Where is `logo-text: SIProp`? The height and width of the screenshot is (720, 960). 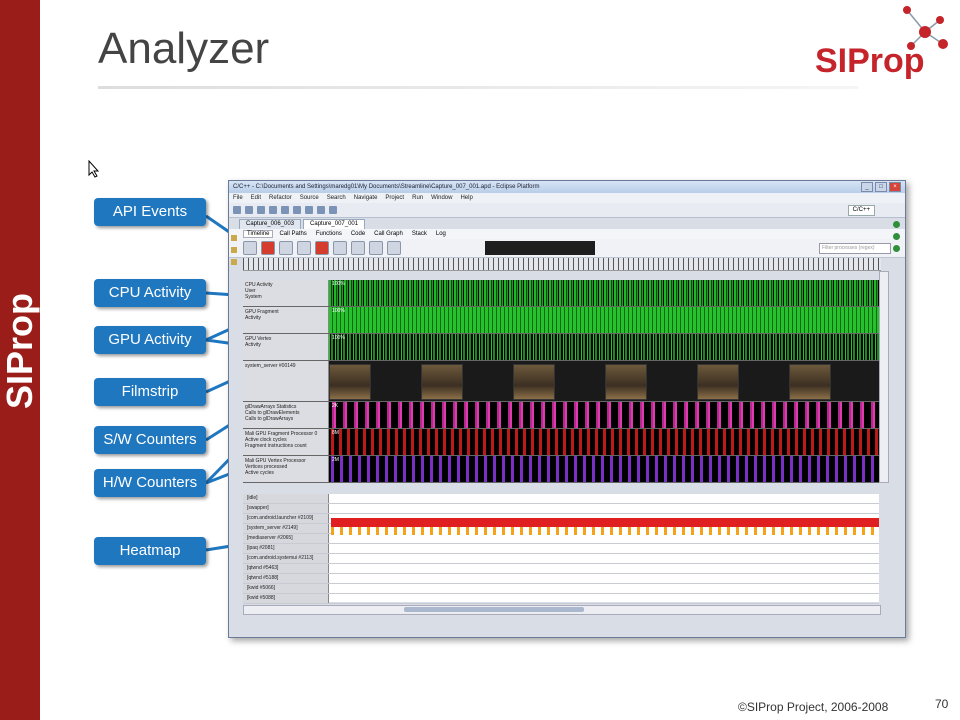
logo-text: SIProp is located at coordinates (870, 61).